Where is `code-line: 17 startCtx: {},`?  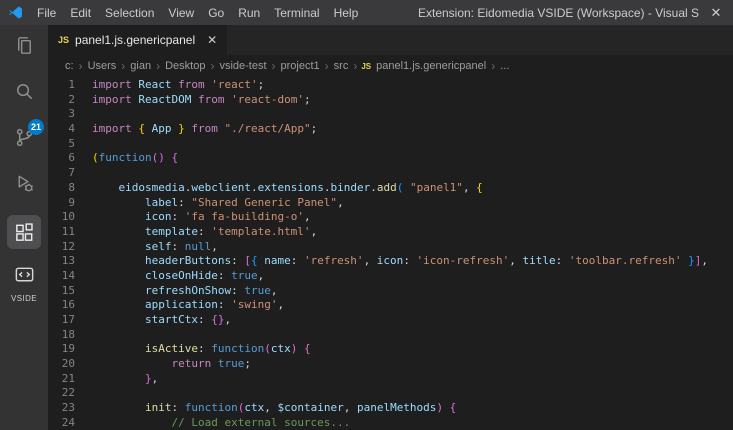
code-line: 17 startCtx: {}, is located at coordinates (390, 320).